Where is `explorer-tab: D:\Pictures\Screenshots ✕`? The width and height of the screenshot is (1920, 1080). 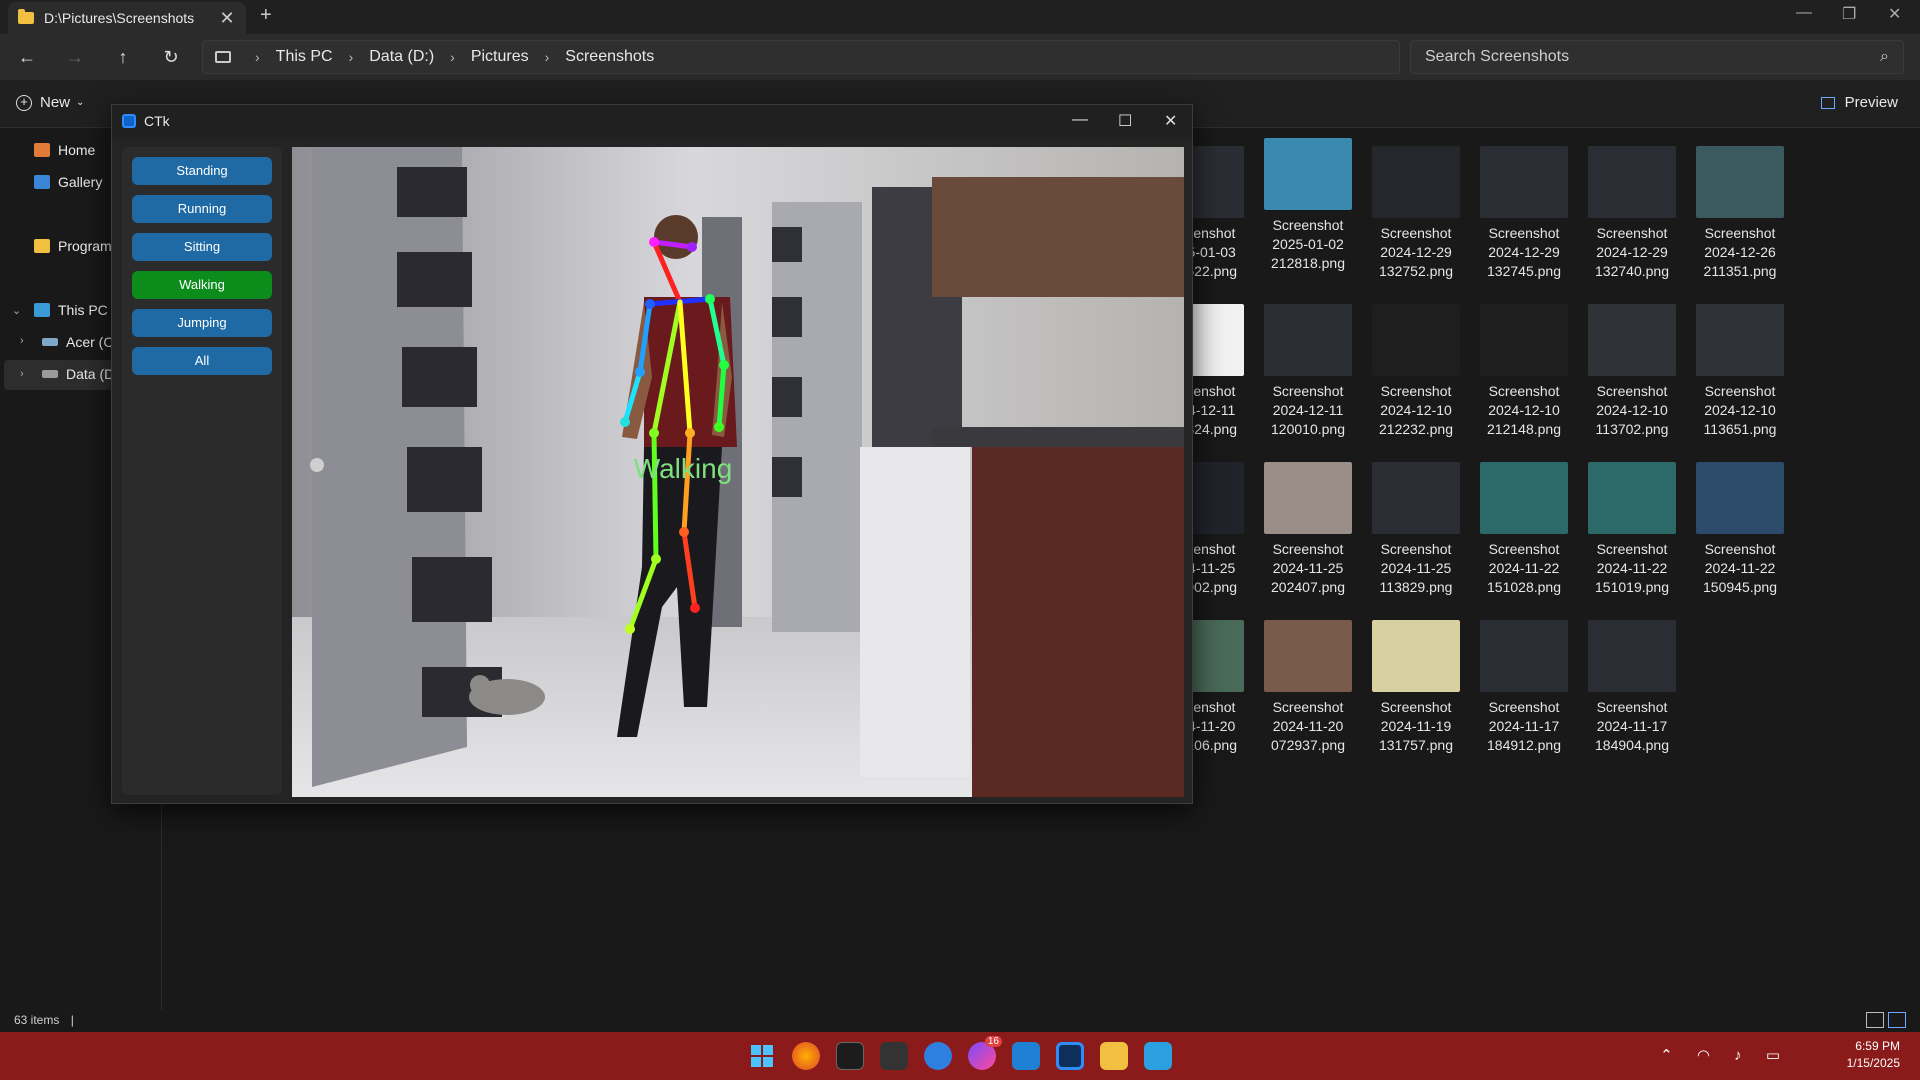
explorer-tab: D:\Pictures\Screenshots ✕ is located at coordinates (127, 18).